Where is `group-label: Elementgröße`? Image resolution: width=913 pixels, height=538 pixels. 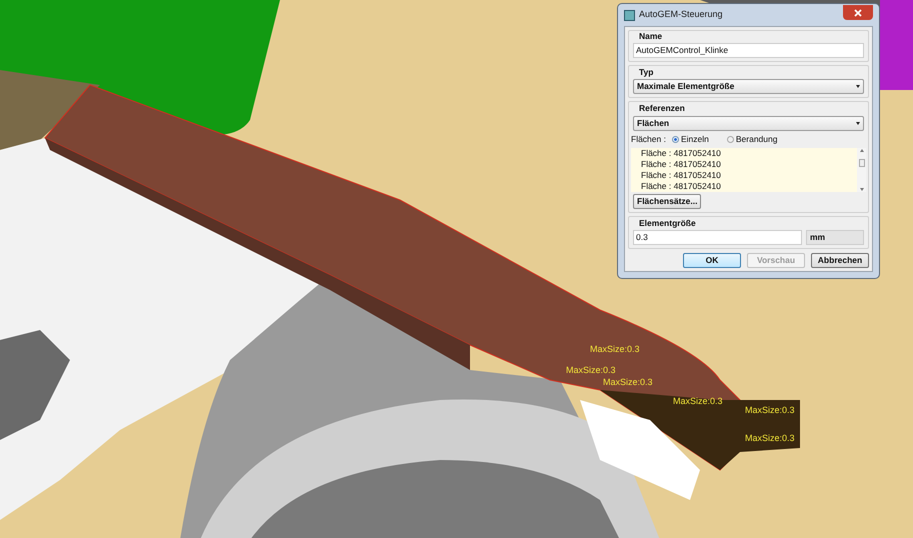
group-label: Elementgröße is located at coordinates (668, 223).